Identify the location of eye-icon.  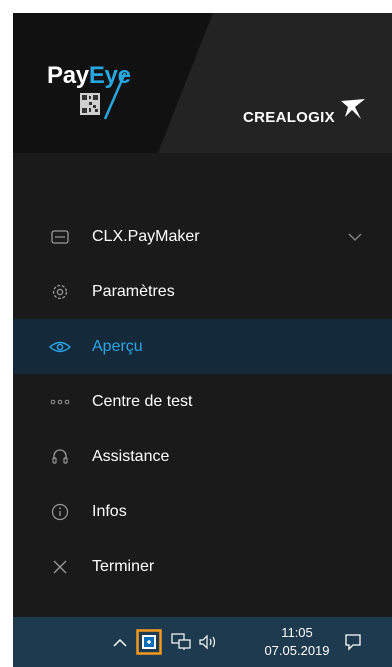
(60, 346).